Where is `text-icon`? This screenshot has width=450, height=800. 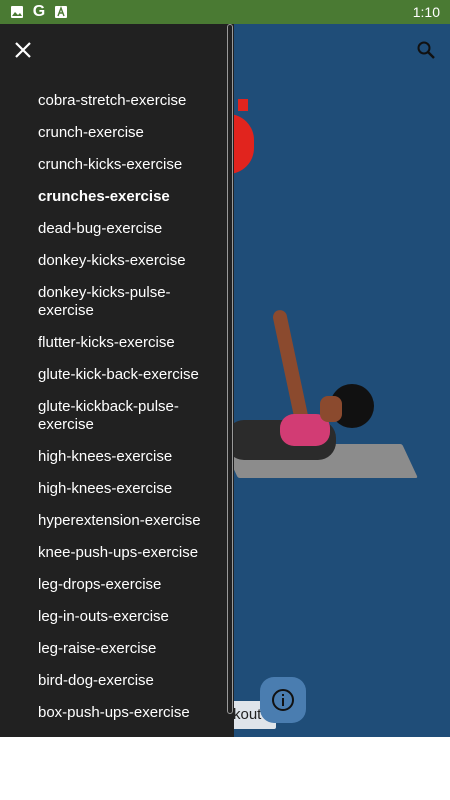 text-icon is located at coordinates (61, 12).